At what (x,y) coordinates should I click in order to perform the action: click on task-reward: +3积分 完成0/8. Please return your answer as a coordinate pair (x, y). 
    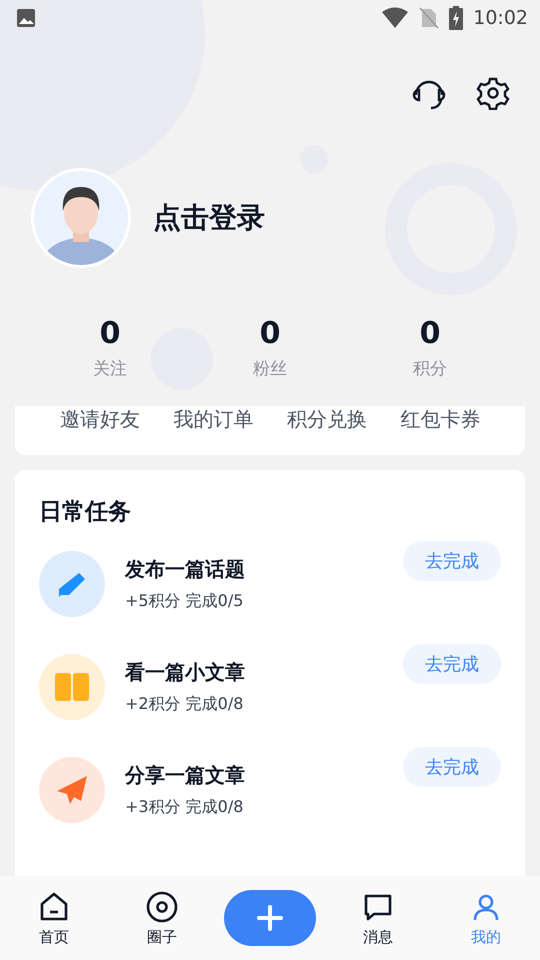
    Looking at the image, I should click on (184, 807).